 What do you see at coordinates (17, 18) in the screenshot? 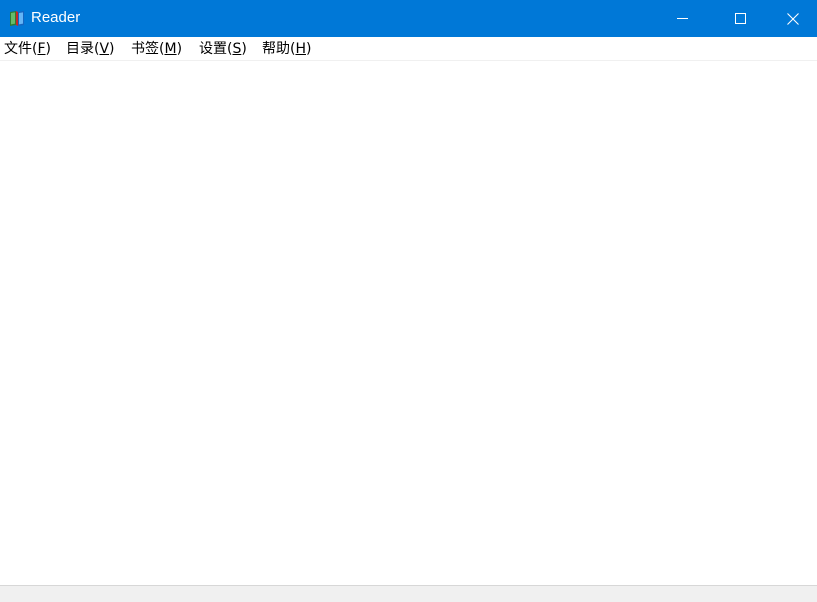
I see `book-icon` at bounding box center [17, 18].